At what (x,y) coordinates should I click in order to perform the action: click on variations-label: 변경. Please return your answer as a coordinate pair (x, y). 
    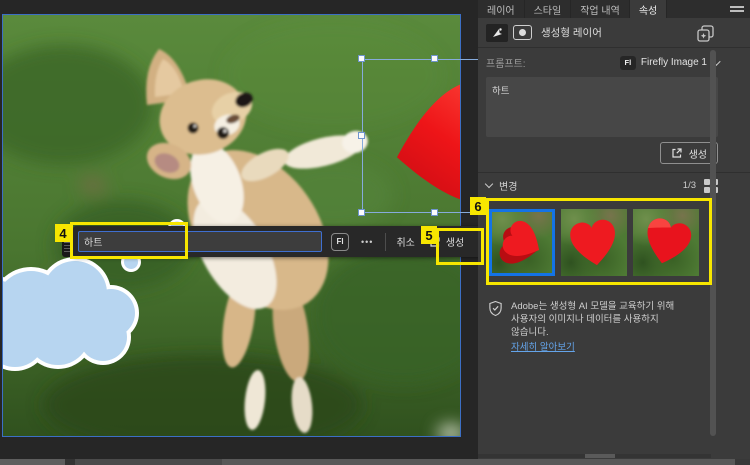
    Looking at the image, I should click on (508, 185).